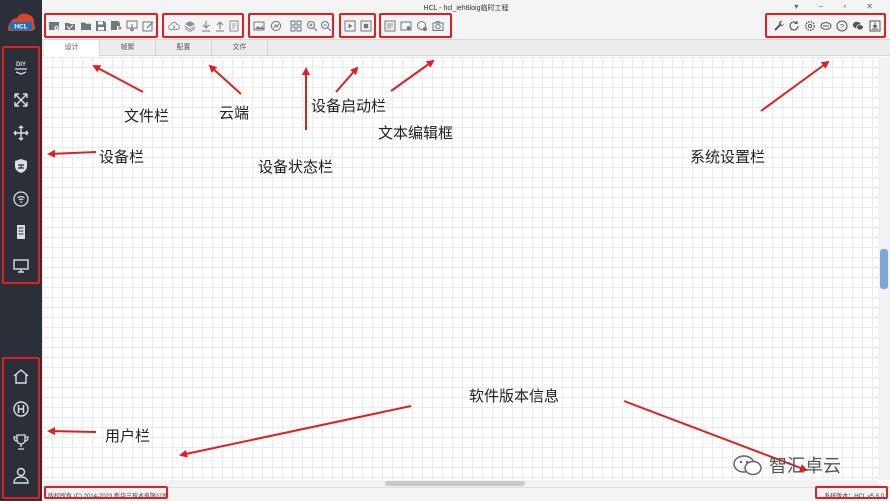 The width and height of the screenshot is (890, 501). I want to click on label-device-status-bar: 设备状态栏, so click(296, 167).